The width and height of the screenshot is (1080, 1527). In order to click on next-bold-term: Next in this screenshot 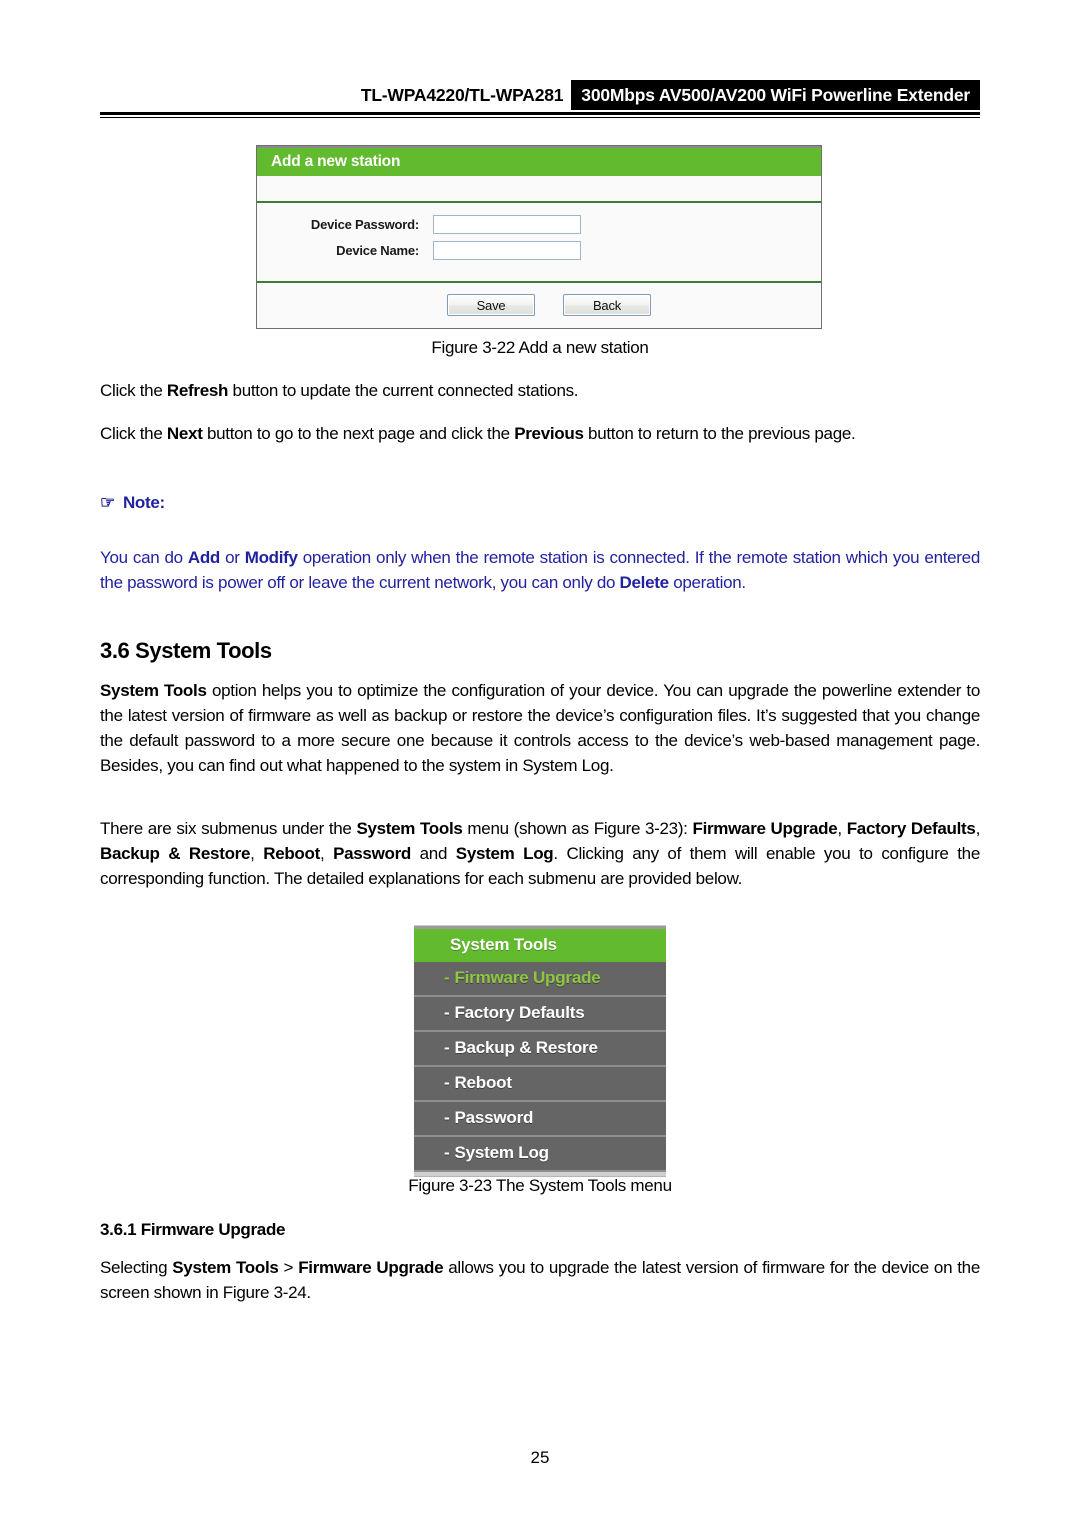, I will do `click(184, 433)`.